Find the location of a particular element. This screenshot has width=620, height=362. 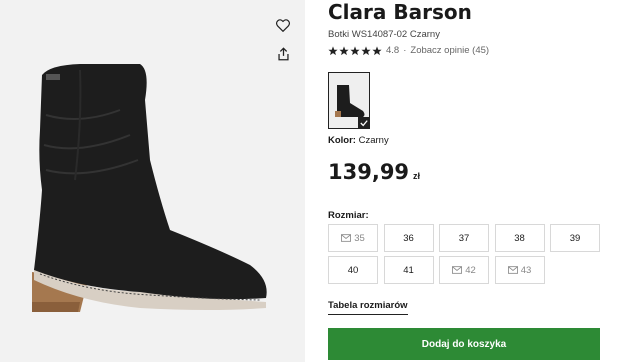

size-option: 38 is located at coordinates (519, 238).